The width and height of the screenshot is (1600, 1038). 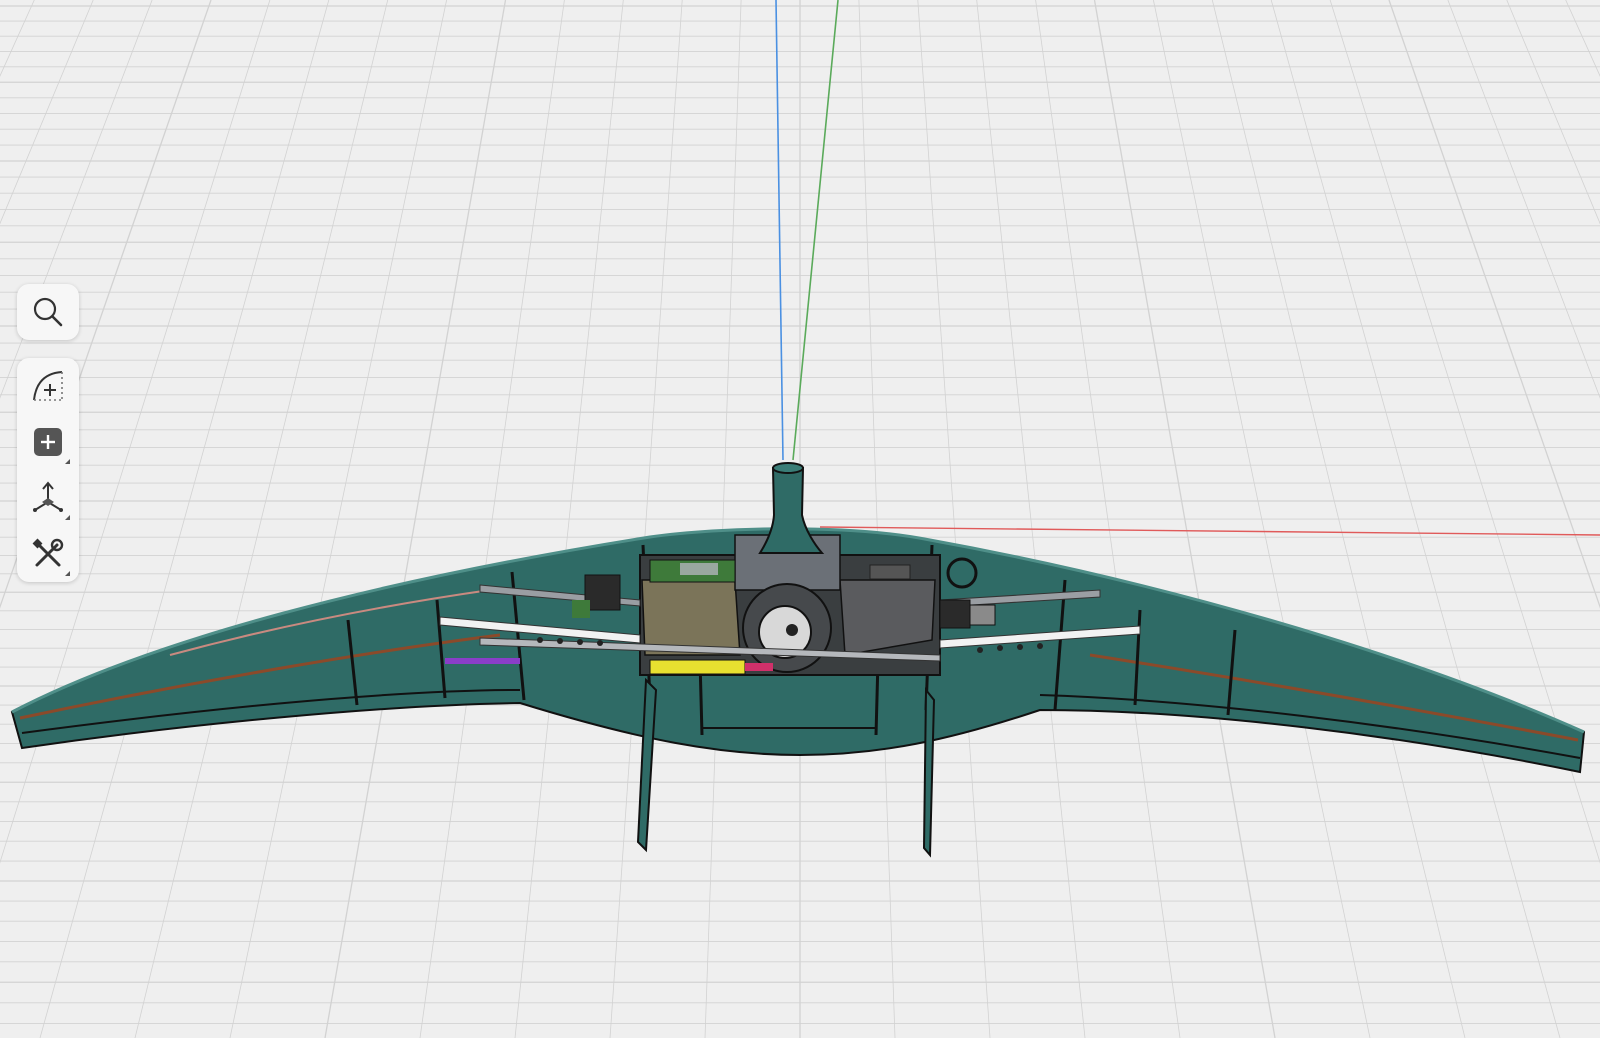 I want to click on add-primitive-button, so click(x=48, y=442).